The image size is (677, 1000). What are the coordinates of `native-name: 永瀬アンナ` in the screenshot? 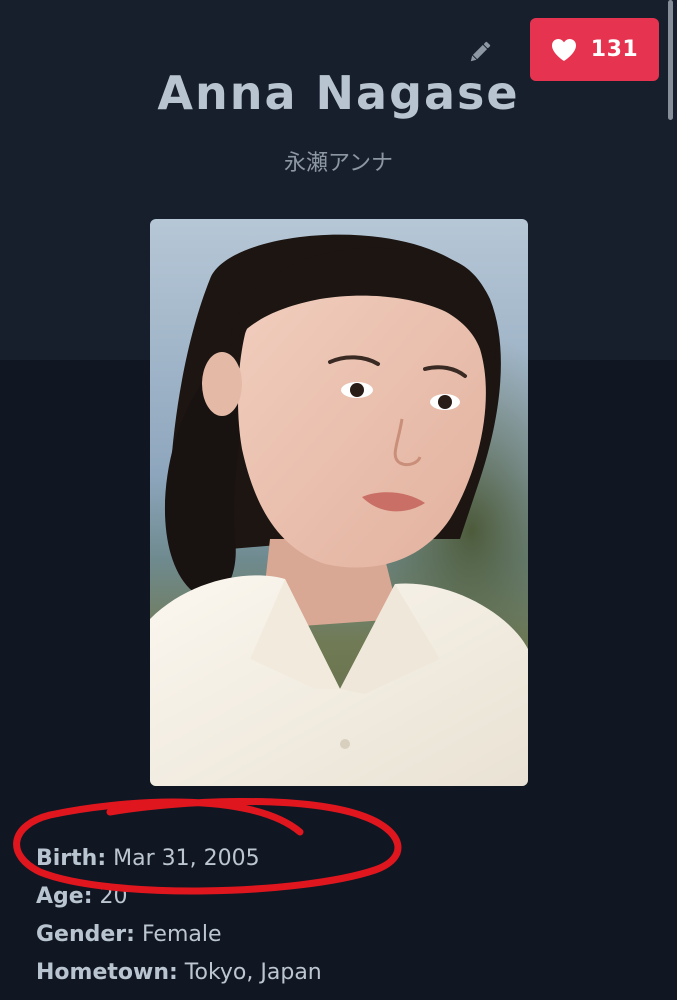 It's located at (338, 163).